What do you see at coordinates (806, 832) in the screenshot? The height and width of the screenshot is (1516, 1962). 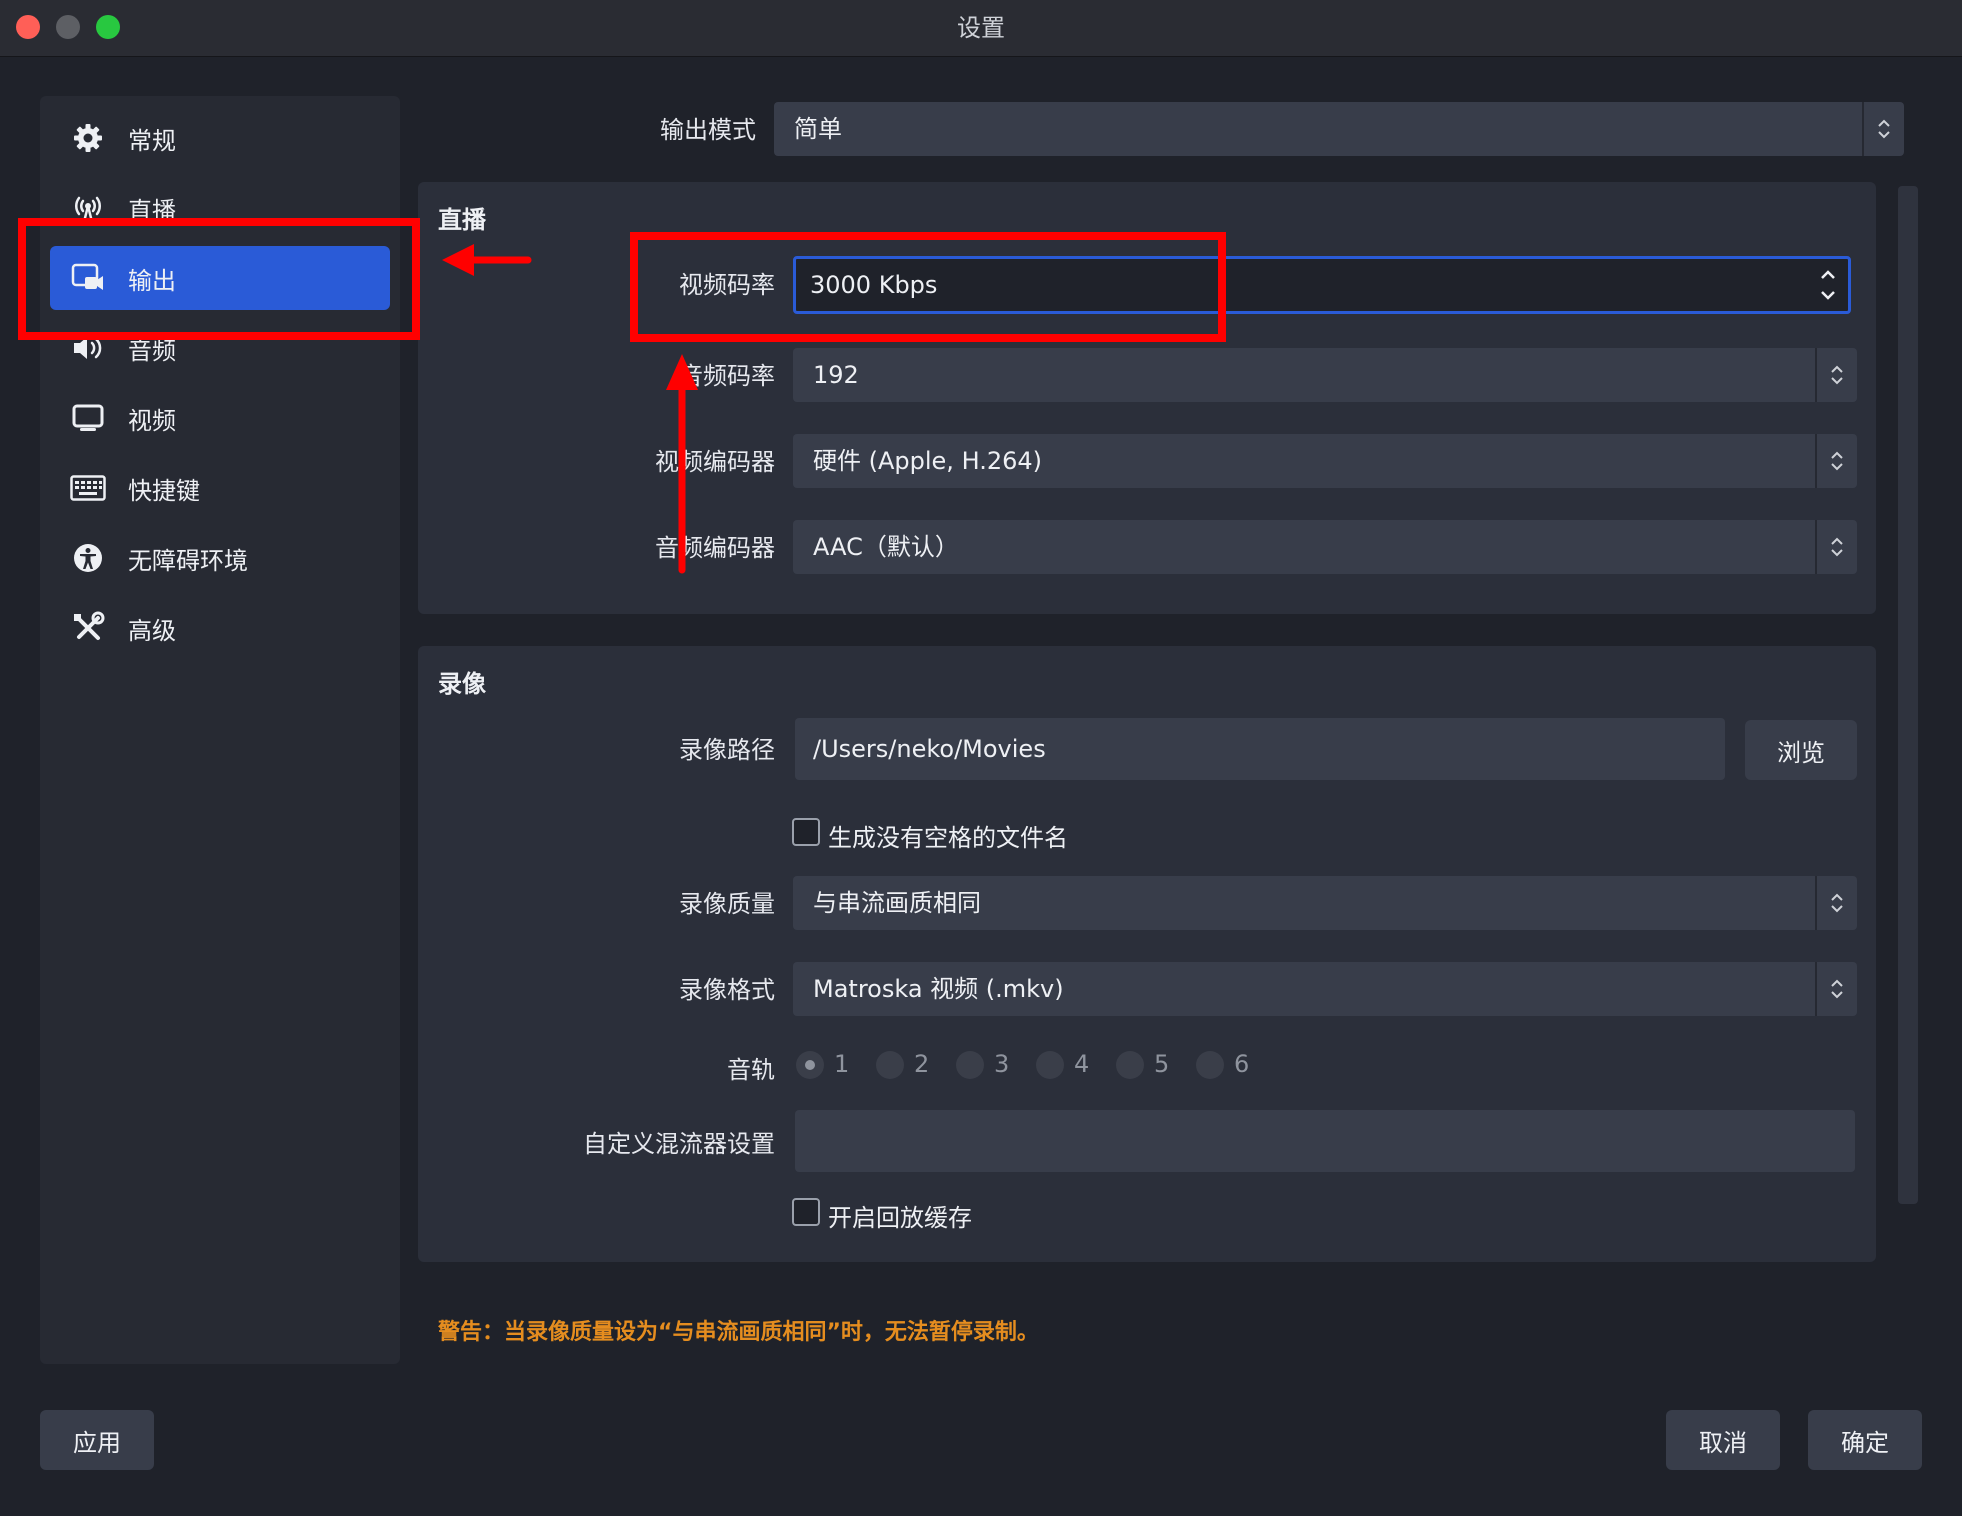 I see `no-space-filename-checkbox` at bounding box center [806, 832].